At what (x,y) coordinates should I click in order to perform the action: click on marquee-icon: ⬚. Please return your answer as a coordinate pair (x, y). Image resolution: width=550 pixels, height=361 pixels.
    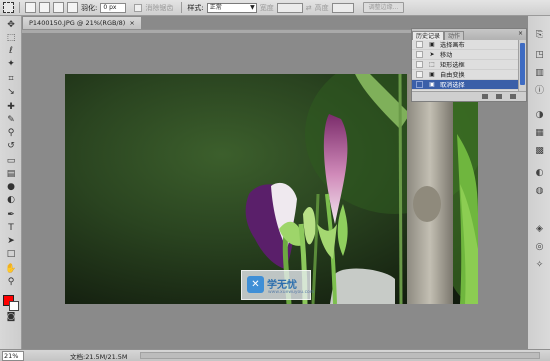
    Looking at the image, I should click on (432, 64).